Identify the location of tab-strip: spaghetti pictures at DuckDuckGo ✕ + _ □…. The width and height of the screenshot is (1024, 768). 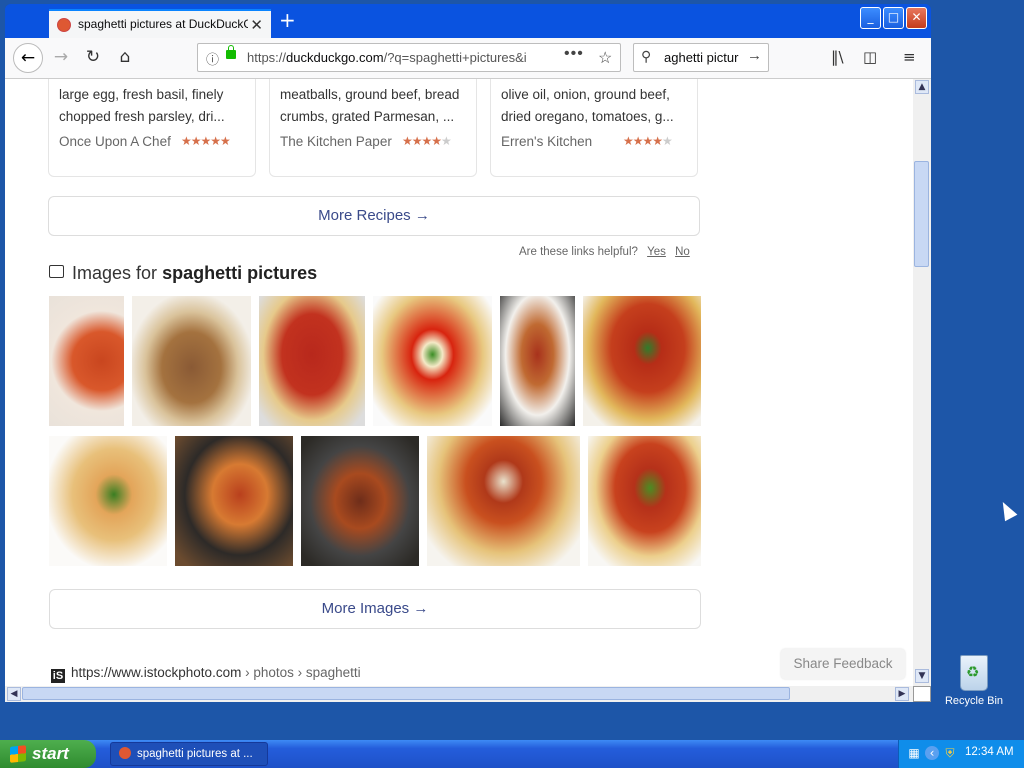
(468, 21).